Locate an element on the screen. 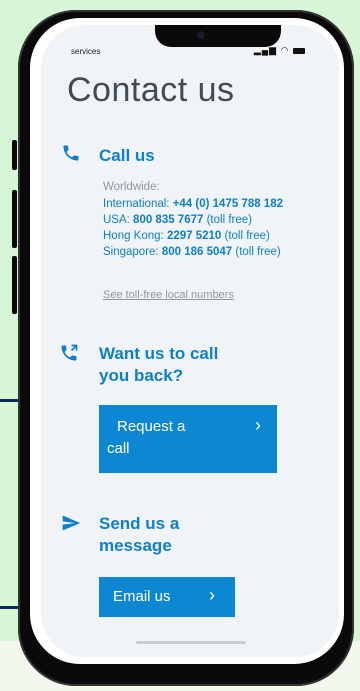 The image size is (360, 691). request-call-label-line2: call is located at coordinates (118, 448).